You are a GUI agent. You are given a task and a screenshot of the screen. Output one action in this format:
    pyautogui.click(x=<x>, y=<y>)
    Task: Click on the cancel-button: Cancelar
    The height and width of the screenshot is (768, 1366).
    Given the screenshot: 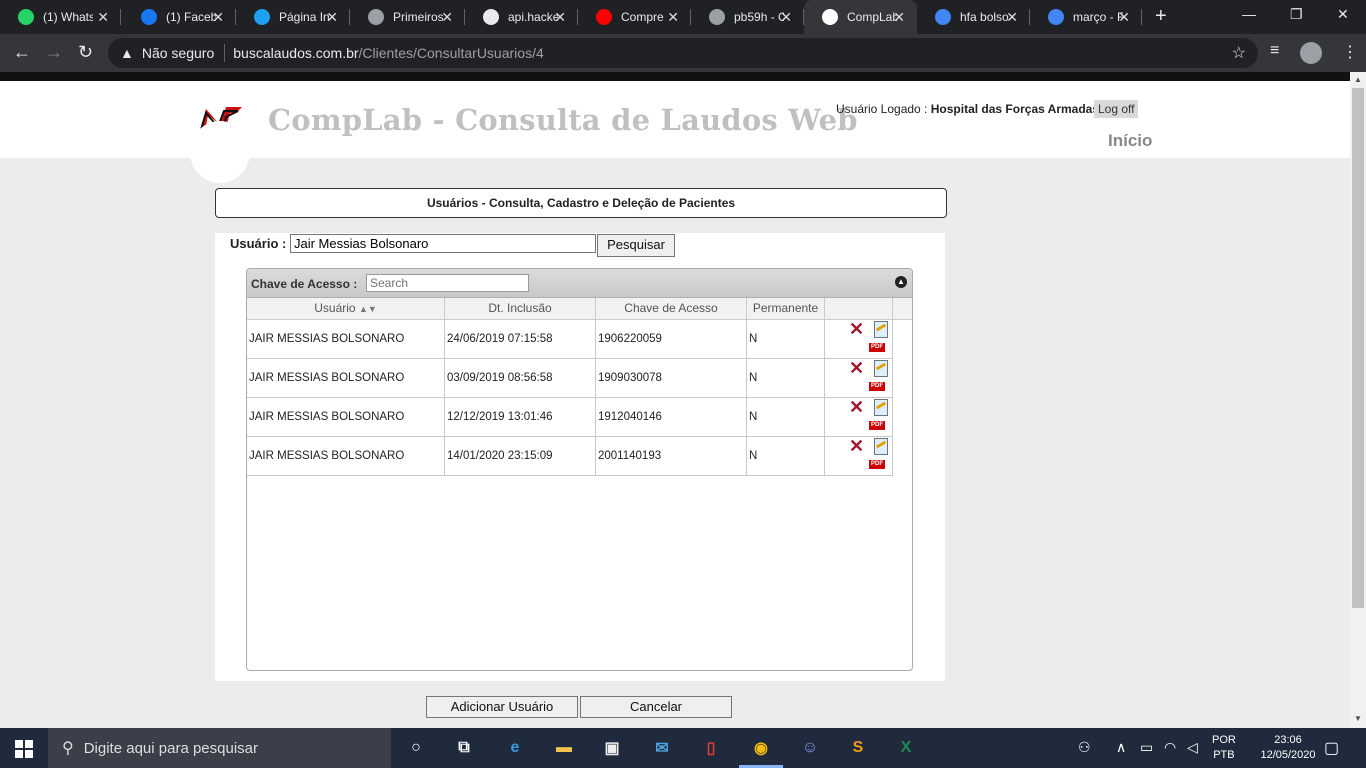 What is the action you would take?
    pyautogui.click(x=656, y=707)
    